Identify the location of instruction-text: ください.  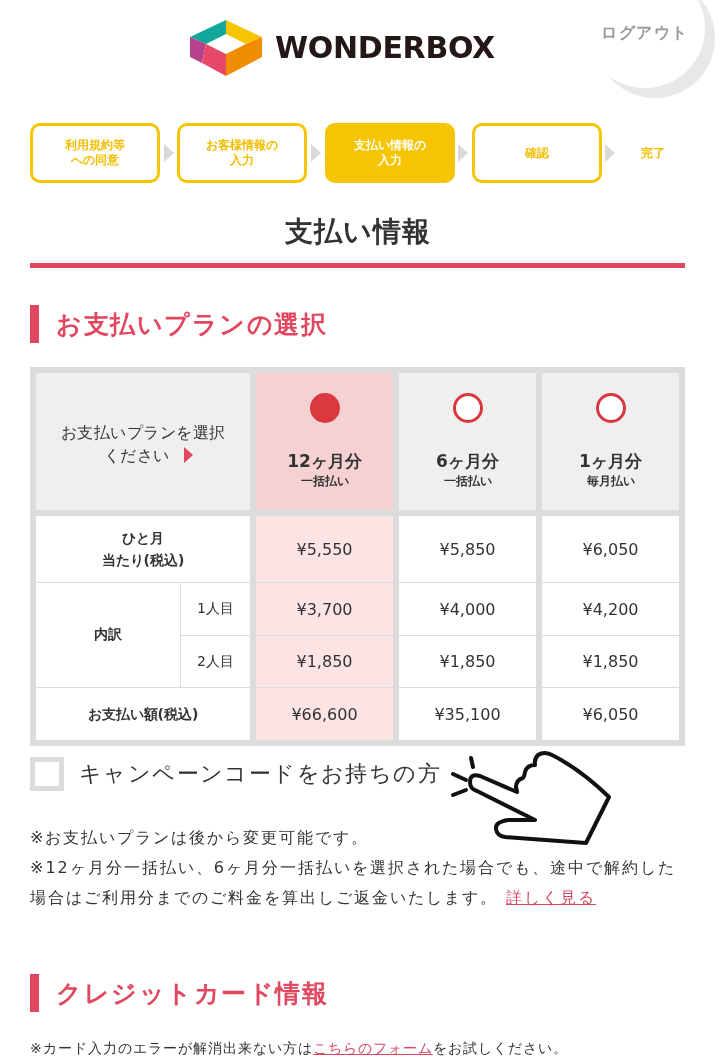
(136, 455).